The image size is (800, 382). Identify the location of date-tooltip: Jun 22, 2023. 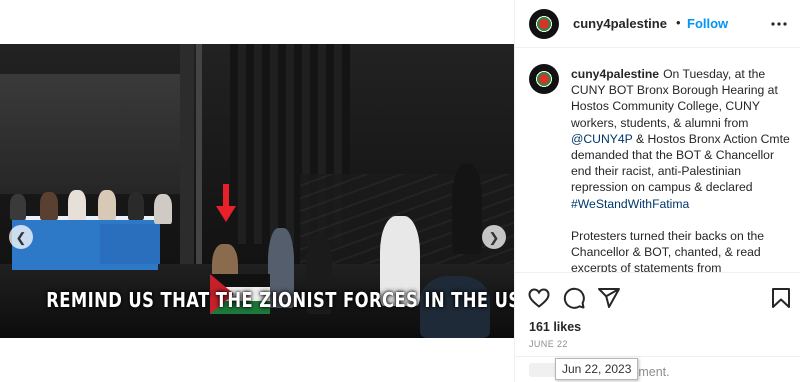
(597, 369).